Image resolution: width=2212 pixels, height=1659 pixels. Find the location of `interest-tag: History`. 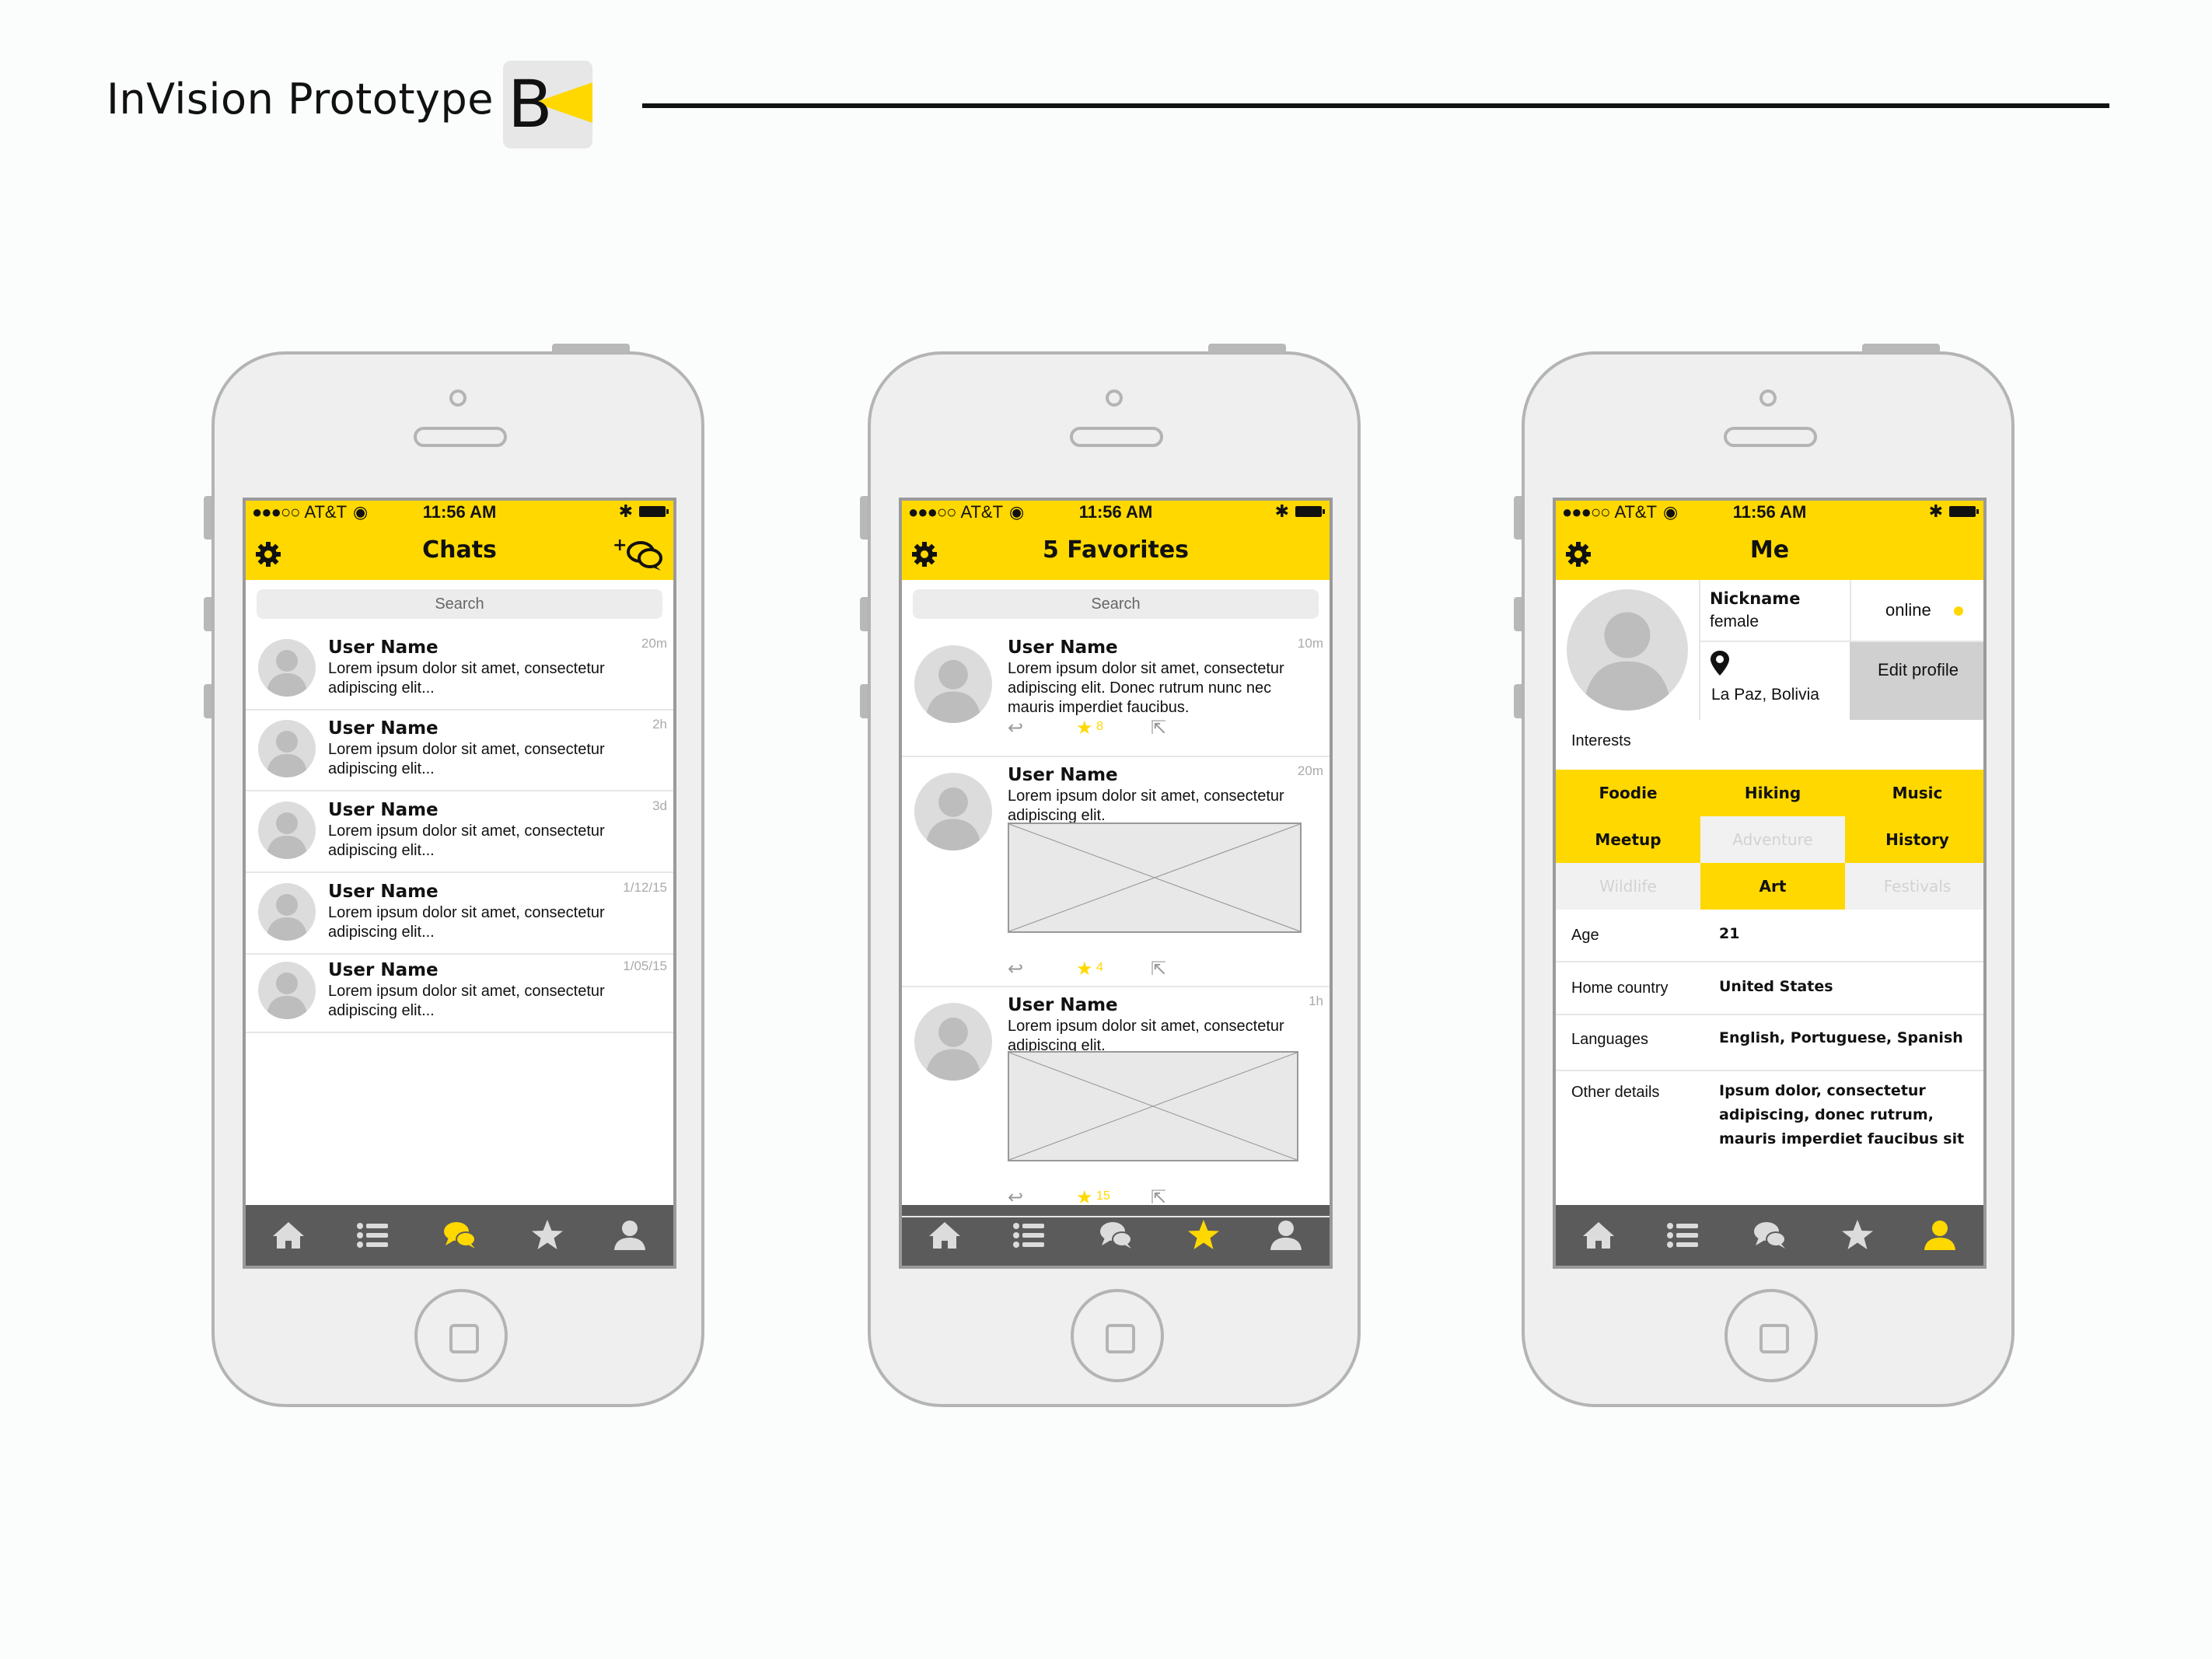

interest-tag: History is located at coordinates (1914, 839).